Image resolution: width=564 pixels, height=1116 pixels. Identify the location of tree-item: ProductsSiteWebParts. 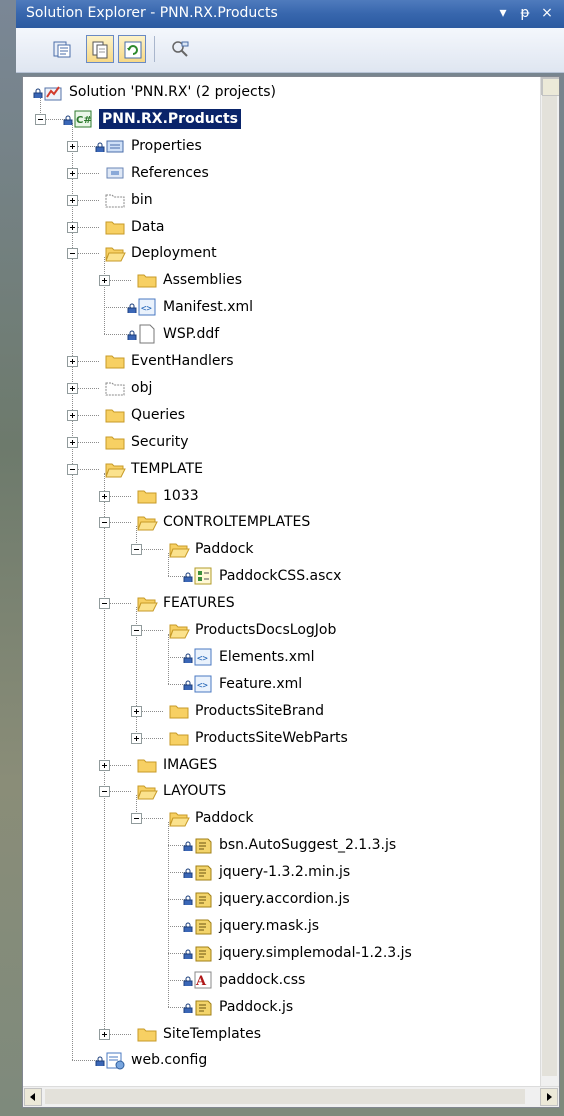
(280, 738).